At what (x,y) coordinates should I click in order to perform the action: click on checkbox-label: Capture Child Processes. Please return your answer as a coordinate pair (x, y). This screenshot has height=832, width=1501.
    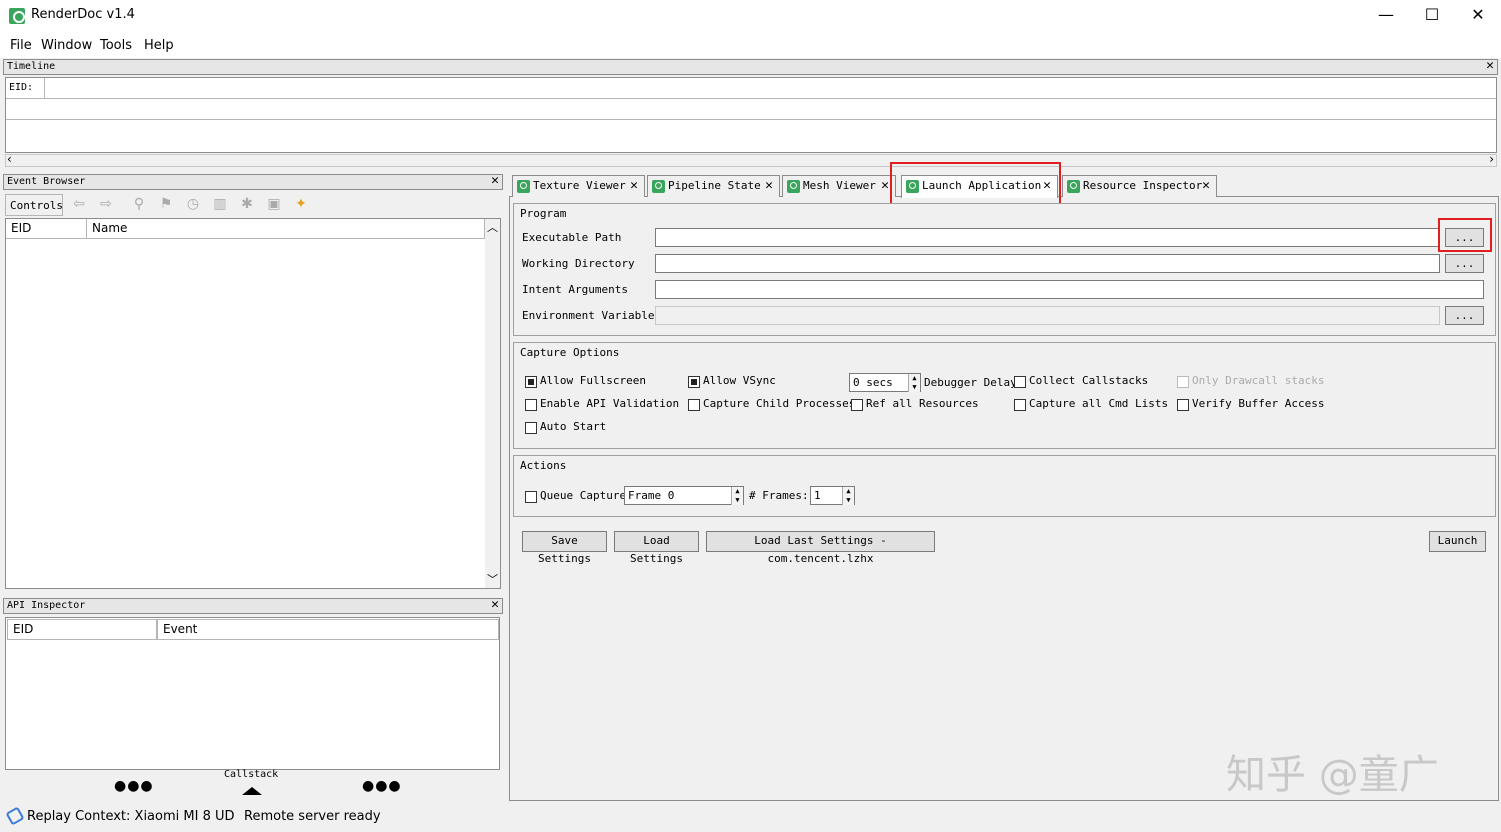
    Looking at the image, I should click on (779, 403).